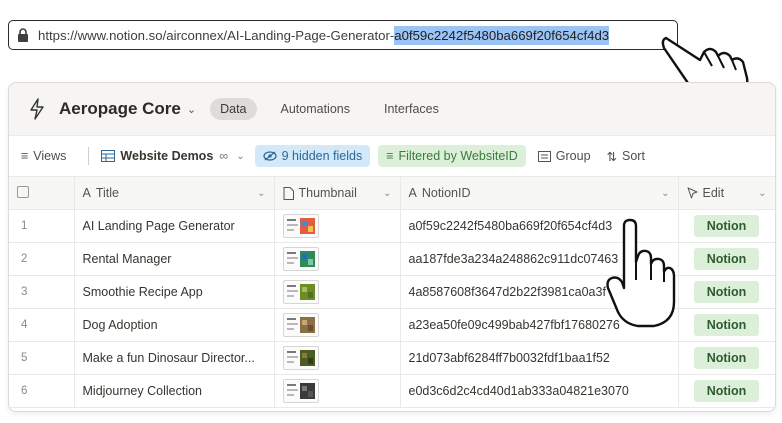 This screenshot has height=423, width=782. What do you see at coordinates (42, 259) in the screenshot?
I see `row-number: 2` at bounding box center [42, 259].